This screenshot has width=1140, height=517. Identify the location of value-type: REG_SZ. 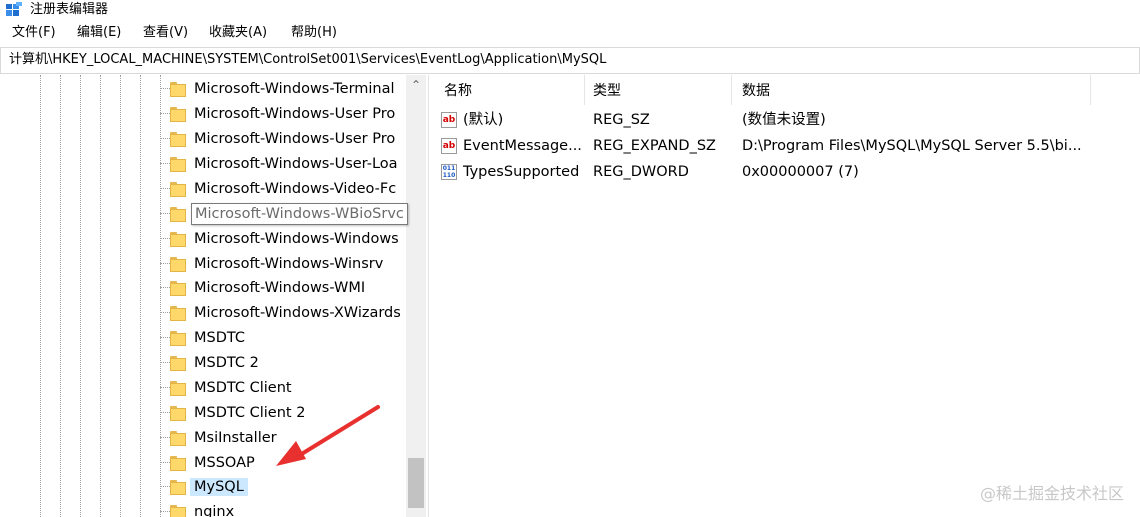
(621, 120).